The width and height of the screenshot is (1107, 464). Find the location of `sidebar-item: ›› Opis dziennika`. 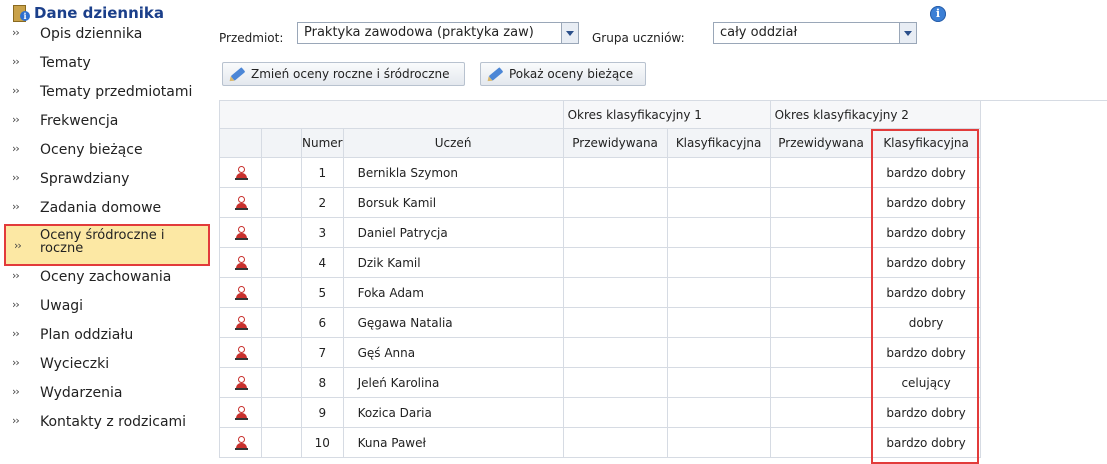

sidebar-item: ›› Opis dziennika is located at coordinates (106, 38).